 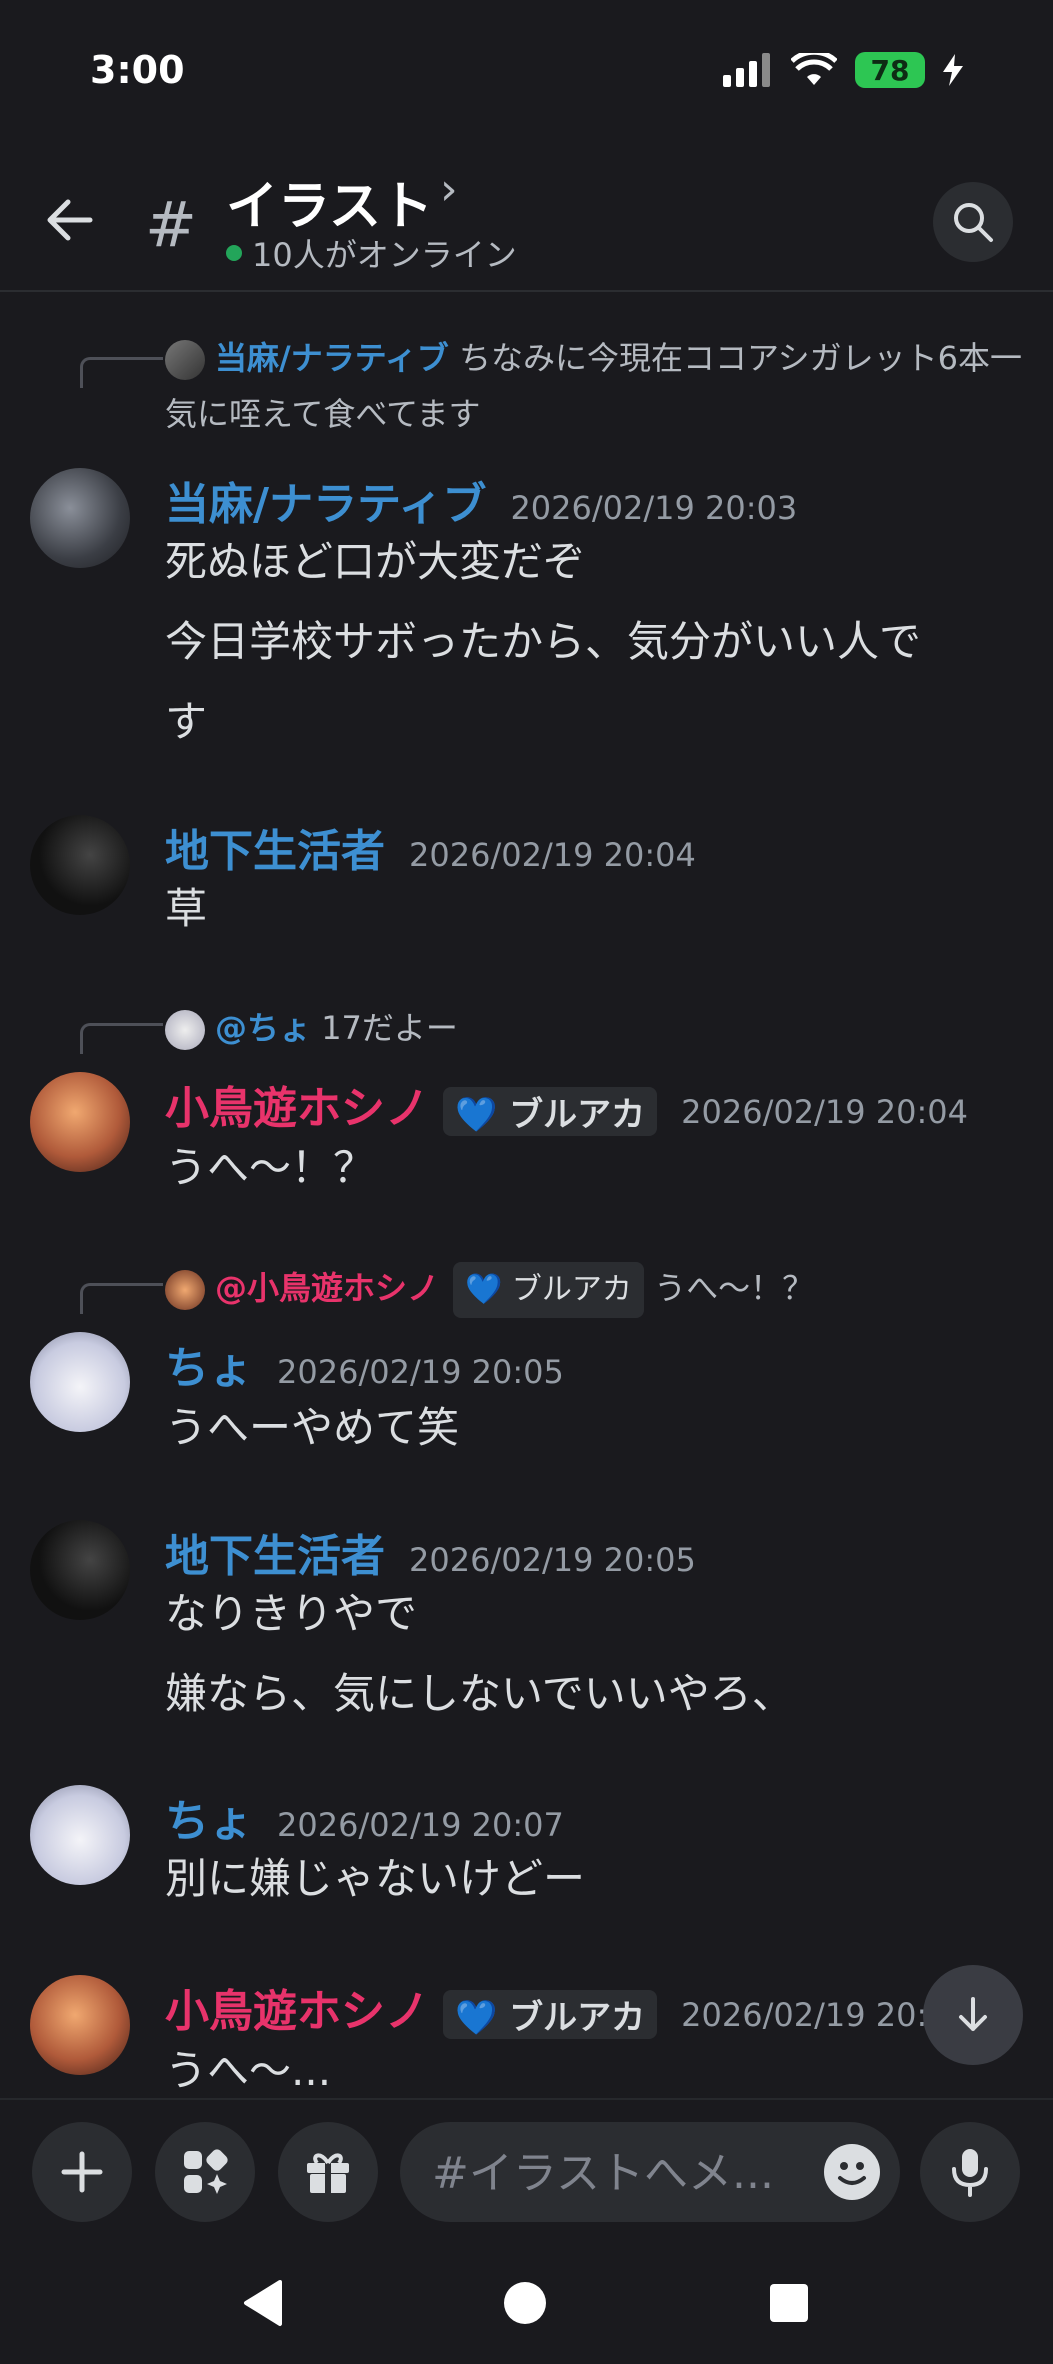 I want to click on author-name: 小鳥遊ホシノ 💙 ブルアカ 2026/02/19 20:04, so click(x=566, y=1104).